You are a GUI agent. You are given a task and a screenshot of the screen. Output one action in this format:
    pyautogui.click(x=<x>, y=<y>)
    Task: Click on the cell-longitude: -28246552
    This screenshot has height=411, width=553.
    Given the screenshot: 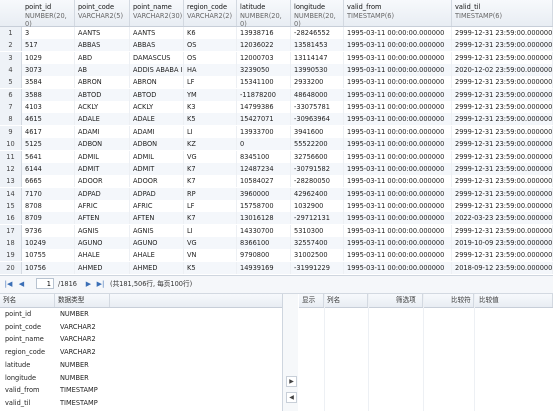 What is the action you would take?
    pyautogui.click(x=317, y=33)
    